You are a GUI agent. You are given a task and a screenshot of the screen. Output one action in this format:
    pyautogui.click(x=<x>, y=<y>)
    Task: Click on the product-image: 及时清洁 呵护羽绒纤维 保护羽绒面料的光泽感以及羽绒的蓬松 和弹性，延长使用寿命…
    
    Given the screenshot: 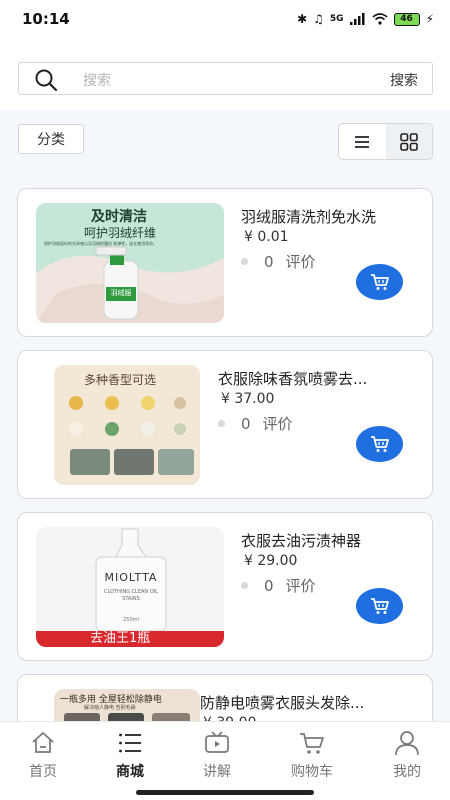 What is the action you would take?
    pyautogui.click(x=130, y=263)
    